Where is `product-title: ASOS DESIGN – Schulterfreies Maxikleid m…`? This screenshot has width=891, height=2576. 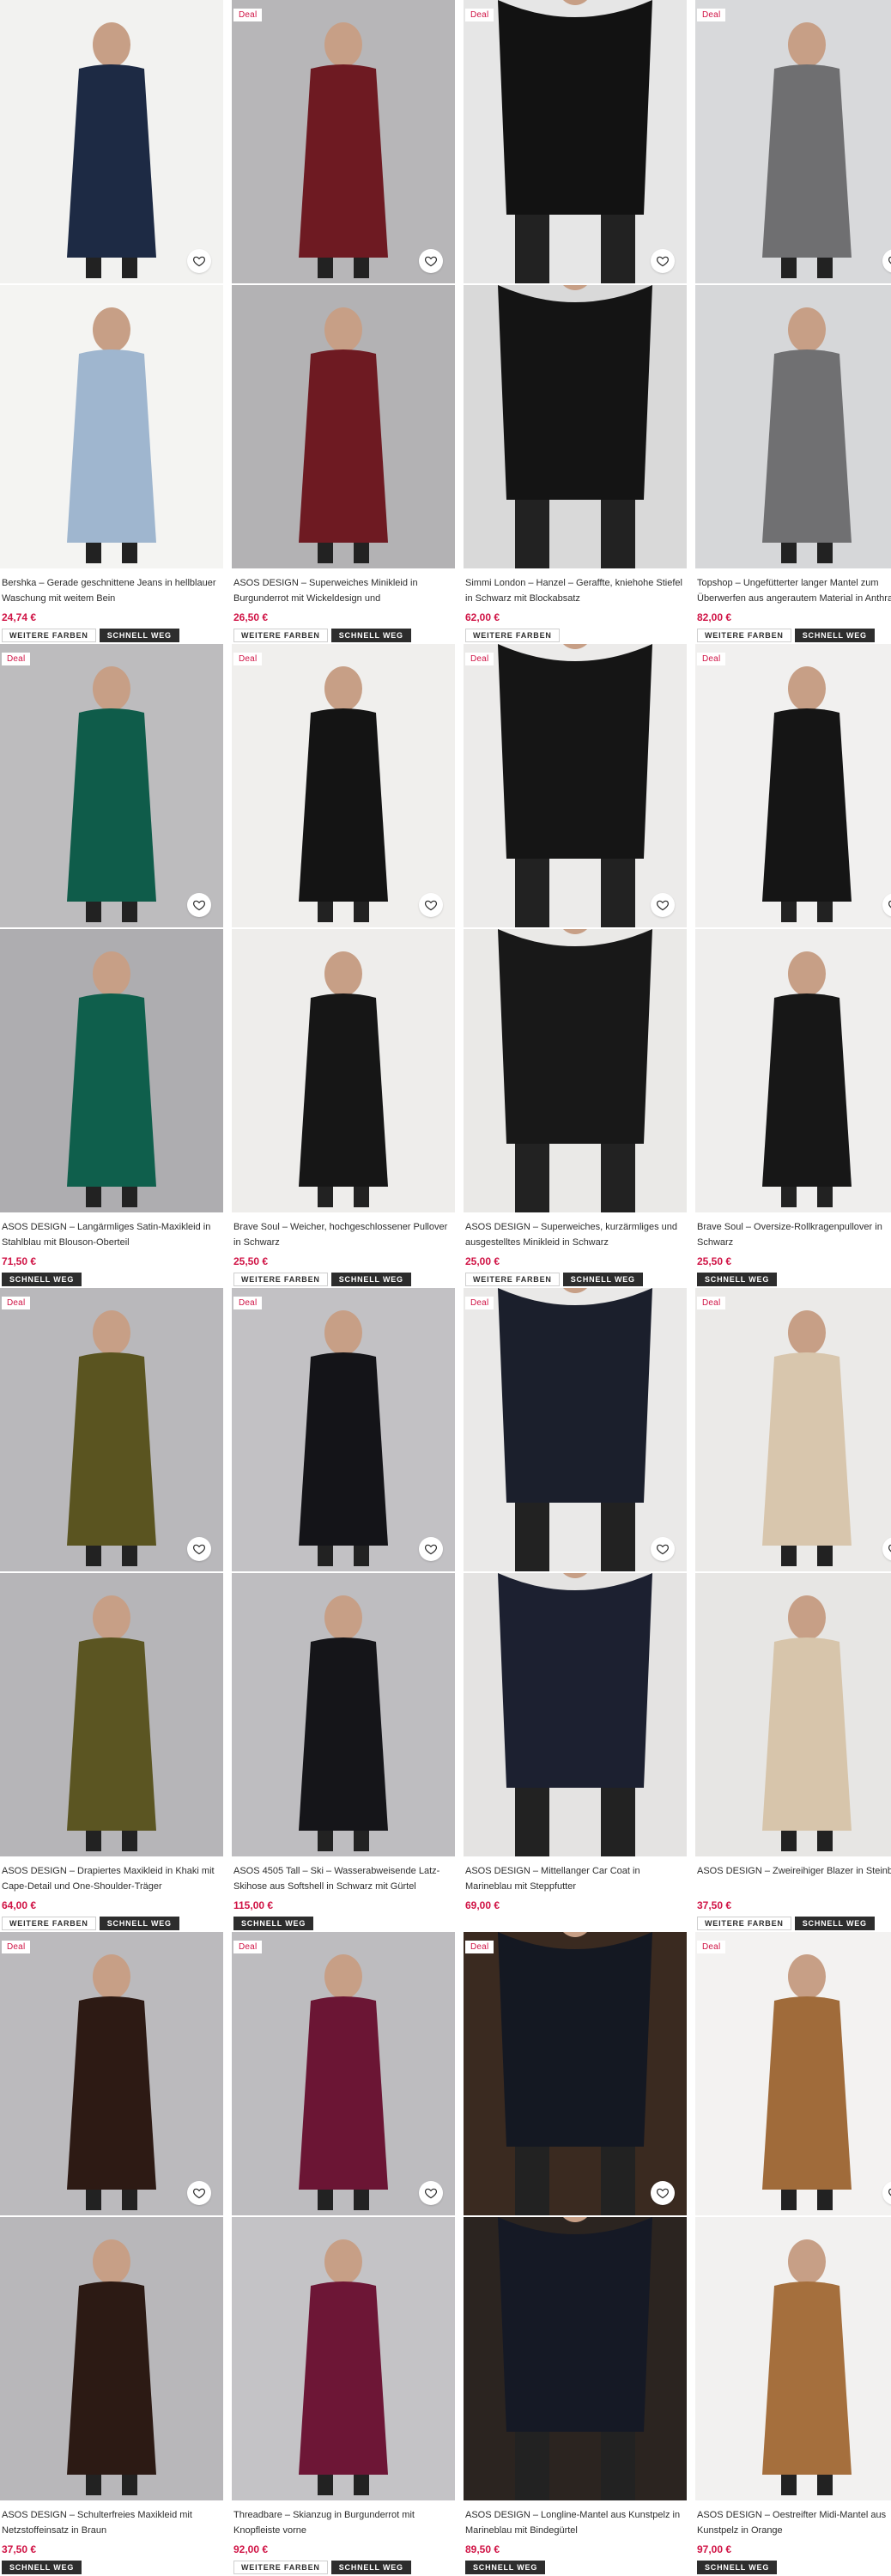 product-title: ASOS DESIGN – Schulterfreies Maxikleid m… is located at coordinates (111, 2522).